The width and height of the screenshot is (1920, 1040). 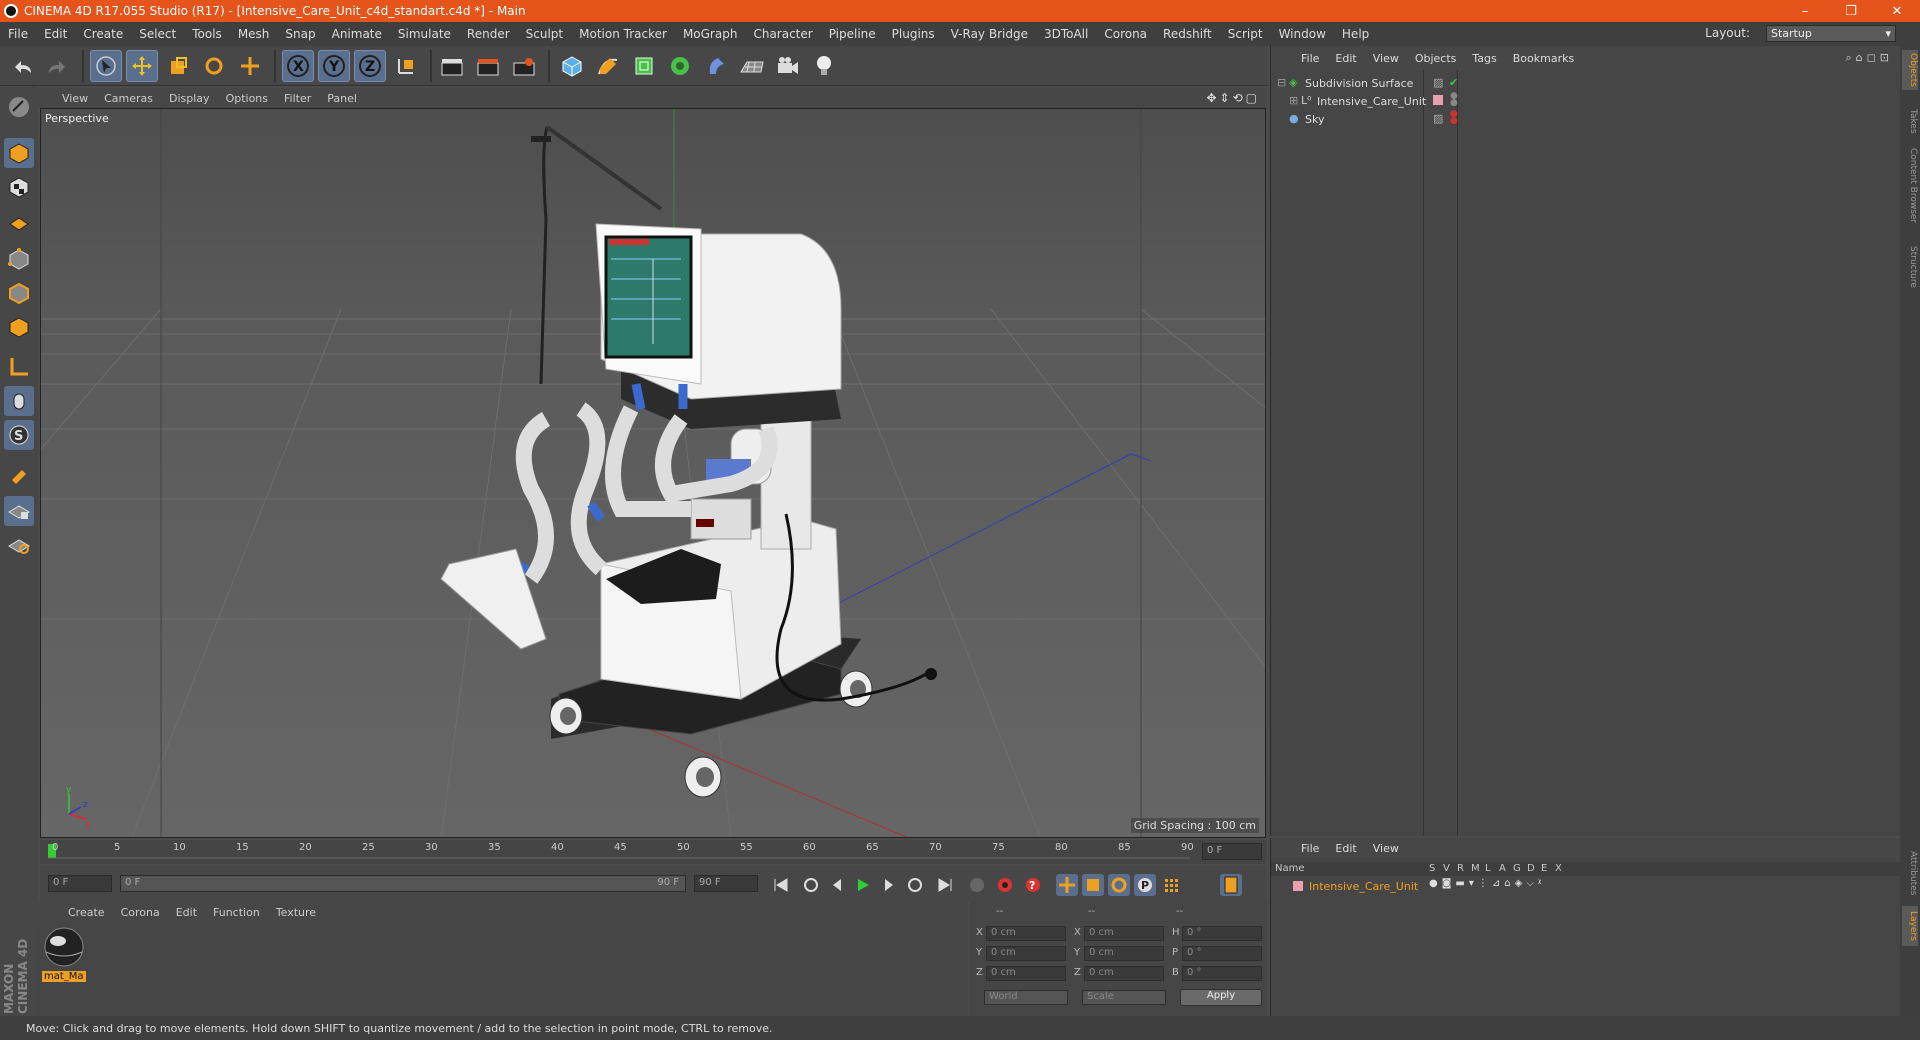 I want to click on add-camera-button, so click(x=788, y=66).